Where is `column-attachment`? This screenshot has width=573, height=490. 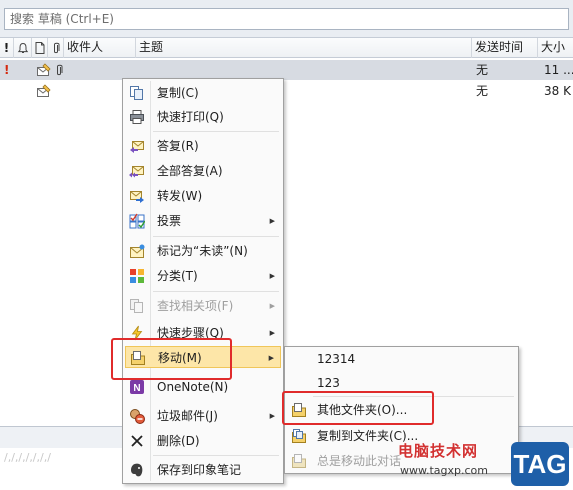 column-attachment is located at coordinates (56, 48).